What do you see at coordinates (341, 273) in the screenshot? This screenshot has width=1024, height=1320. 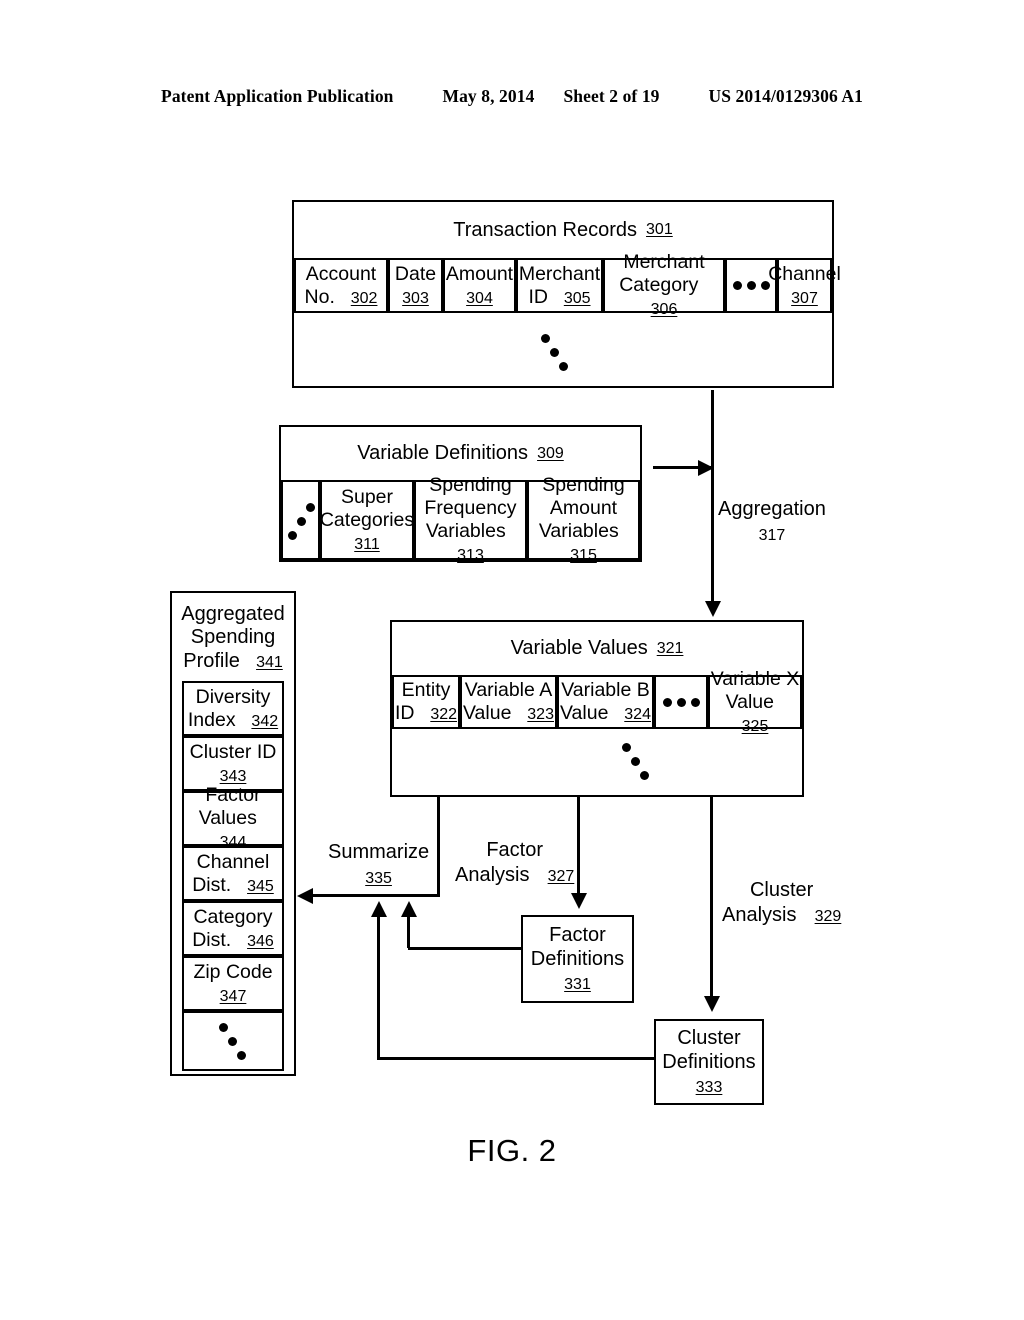 I see `column-account-no-line1: Account` at bounding box center [341, 273].